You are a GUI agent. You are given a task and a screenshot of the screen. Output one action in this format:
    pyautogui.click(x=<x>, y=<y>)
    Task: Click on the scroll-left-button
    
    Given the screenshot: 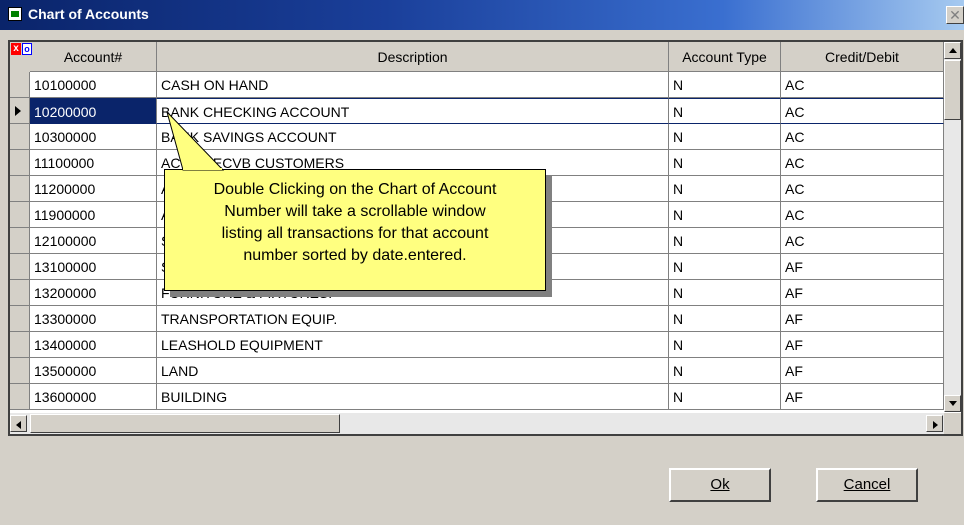 What is the action you would take?
    pyautogui.click(x=18, y=423)
    